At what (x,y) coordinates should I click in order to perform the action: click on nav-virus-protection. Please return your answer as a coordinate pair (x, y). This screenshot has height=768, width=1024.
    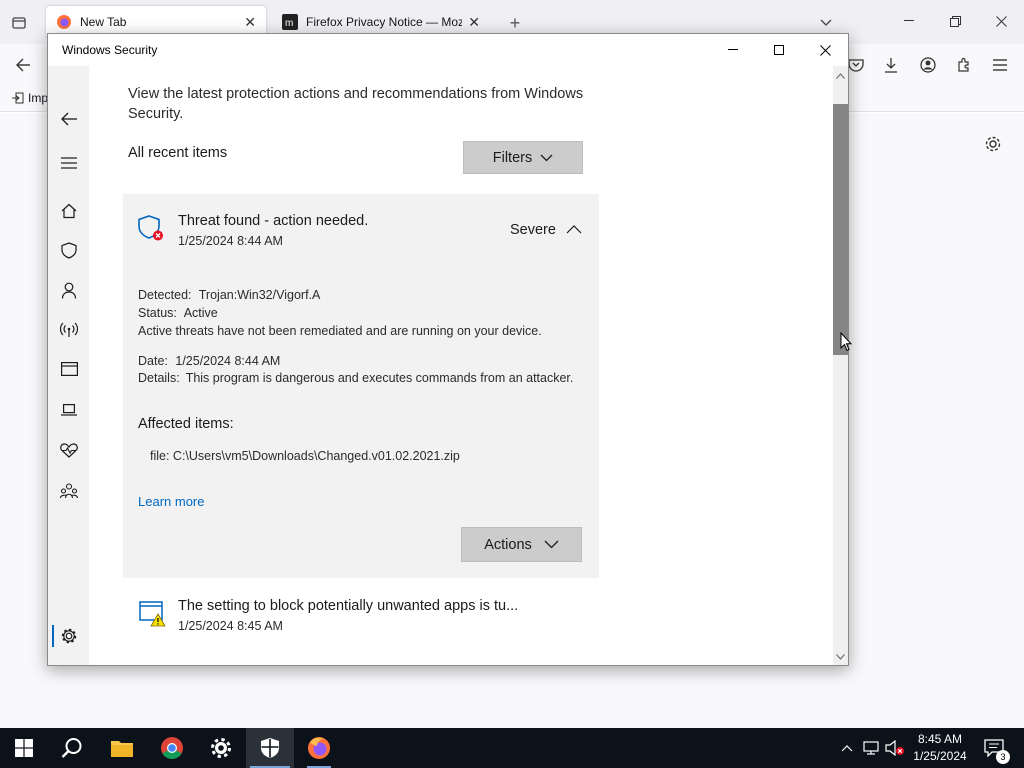
    Looking at the image, I should click on (69, 250).